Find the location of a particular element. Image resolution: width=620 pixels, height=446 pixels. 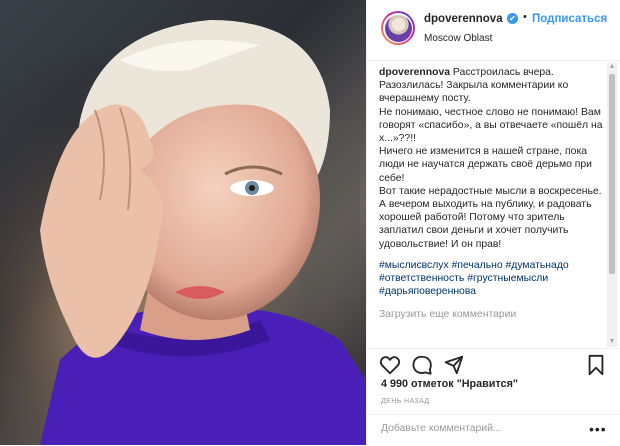

action-bar is located at coordinates (493, 364).